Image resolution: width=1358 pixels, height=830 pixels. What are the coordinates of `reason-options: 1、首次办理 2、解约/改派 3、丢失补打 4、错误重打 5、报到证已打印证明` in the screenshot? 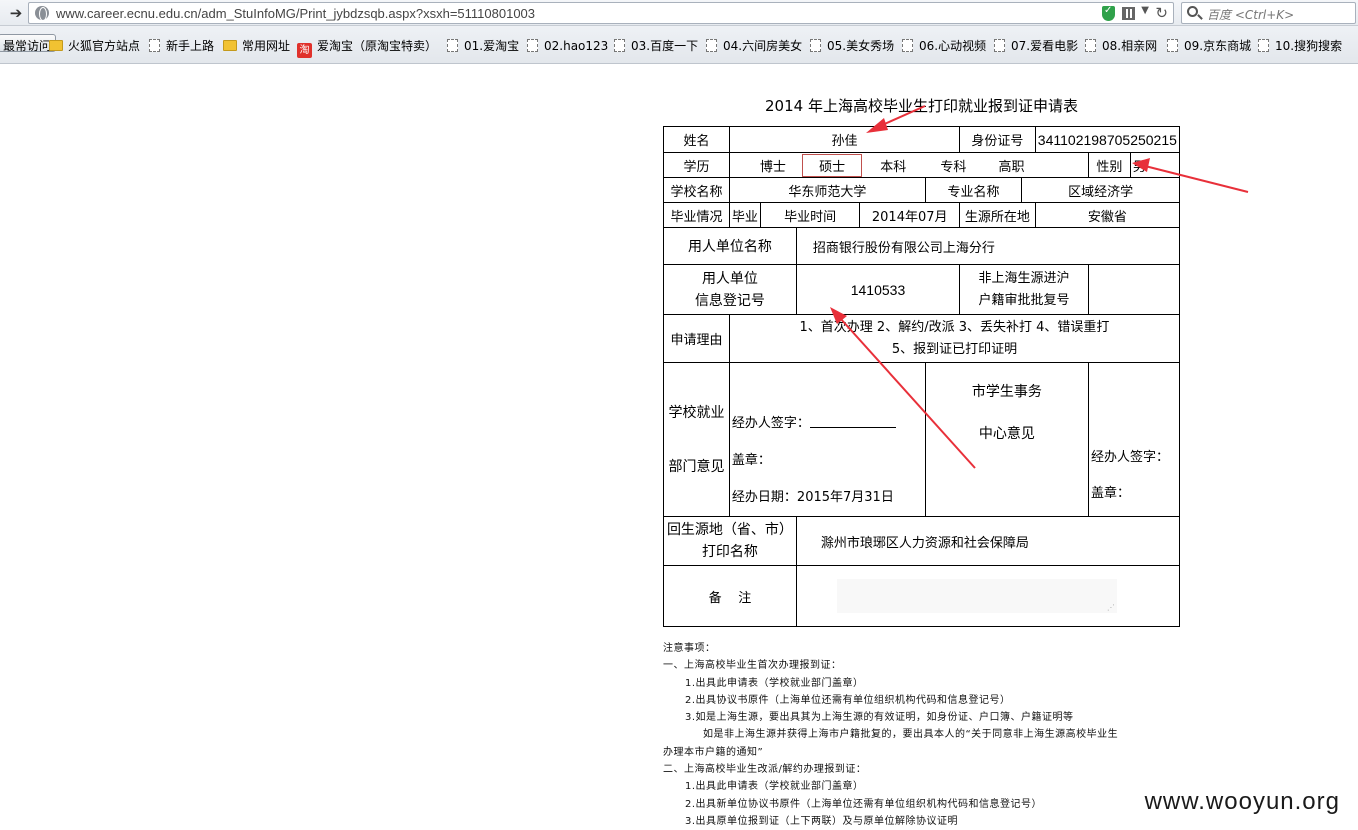 It's located at (954, 338).